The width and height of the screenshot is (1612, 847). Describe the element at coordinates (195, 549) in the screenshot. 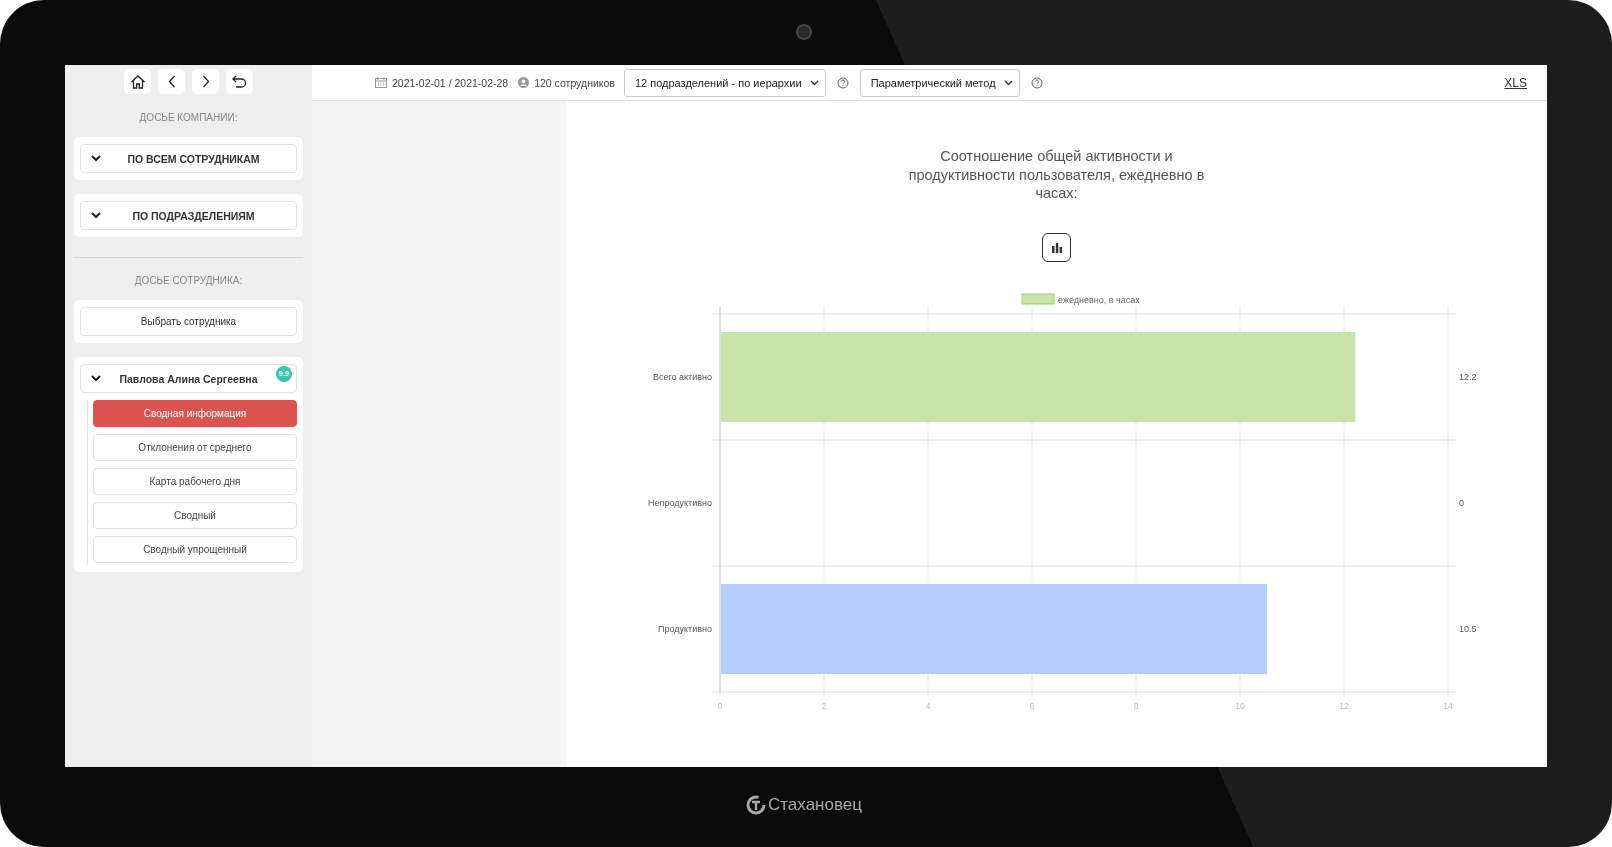

I see `report-menu-item: Сводный упрощенный` at that location.